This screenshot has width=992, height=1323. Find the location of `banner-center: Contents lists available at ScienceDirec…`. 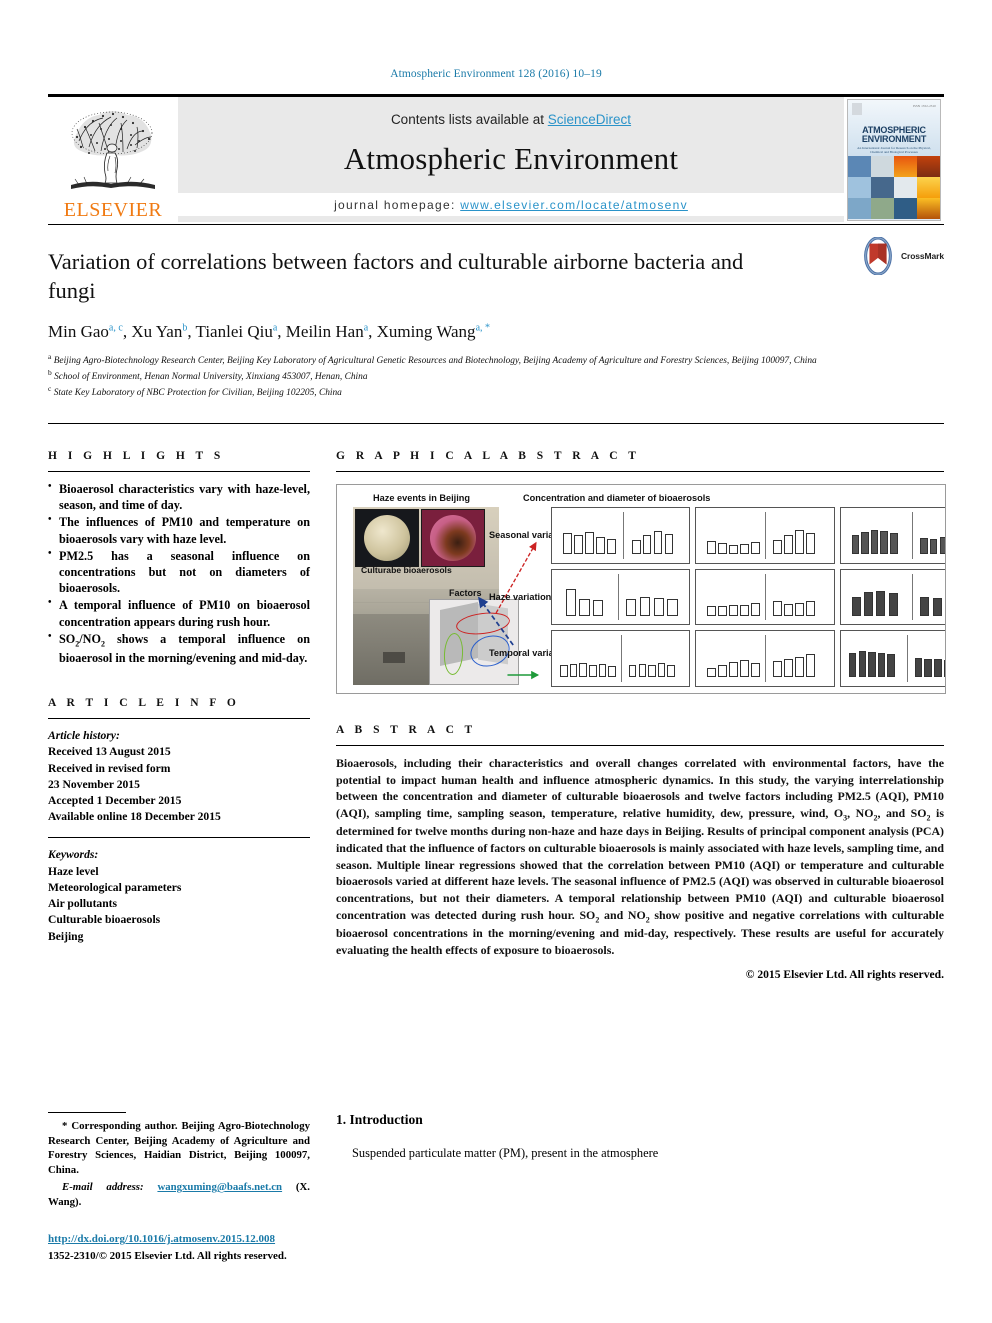

banner-center: Contents lists available at ScienceDirec… is located at coordinates (511, 159).